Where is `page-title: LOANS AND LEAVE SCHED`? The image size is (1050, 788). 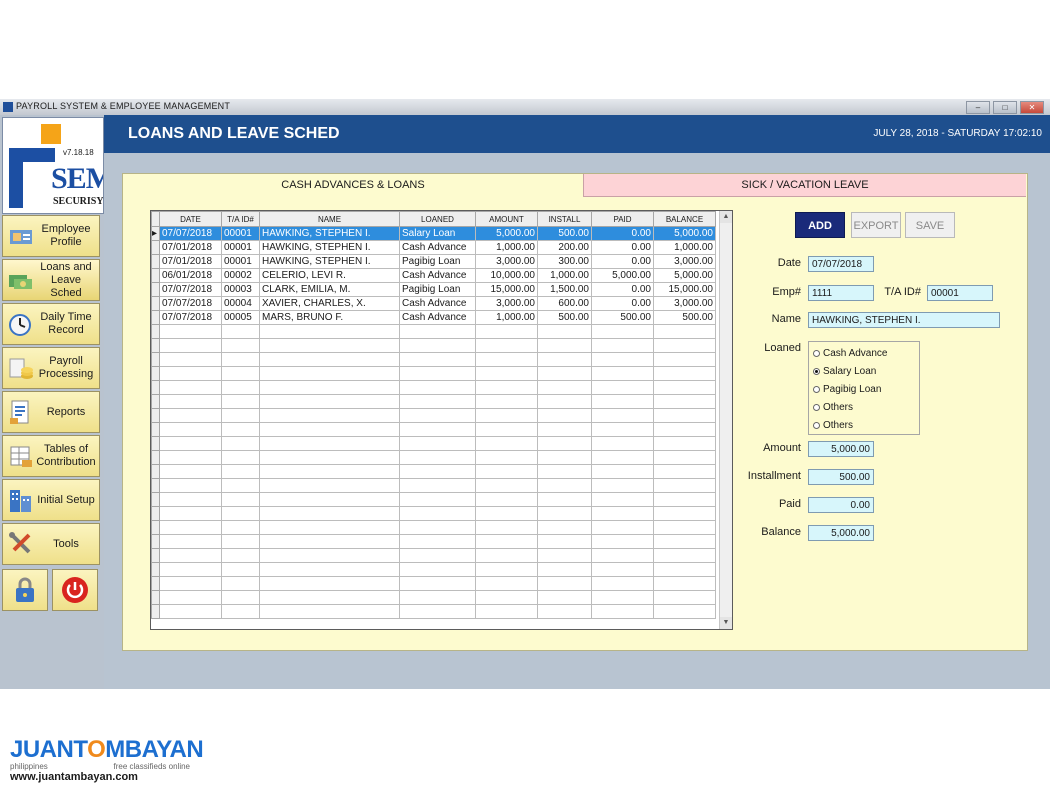 page-title: LOANS AND LEAVE SCHED is located at coordinates (234, 133).